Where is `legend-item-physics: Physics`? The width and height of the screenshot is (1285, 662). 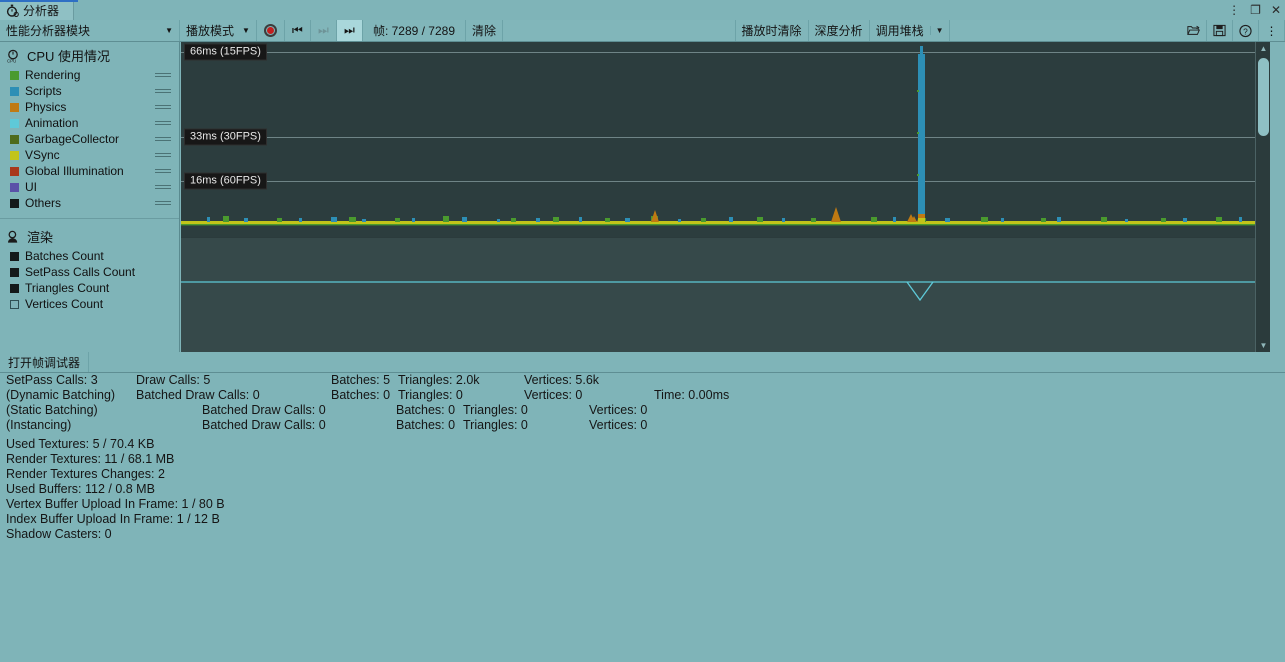 legend-item-physics: Physics is located at coordinates (89, 107).